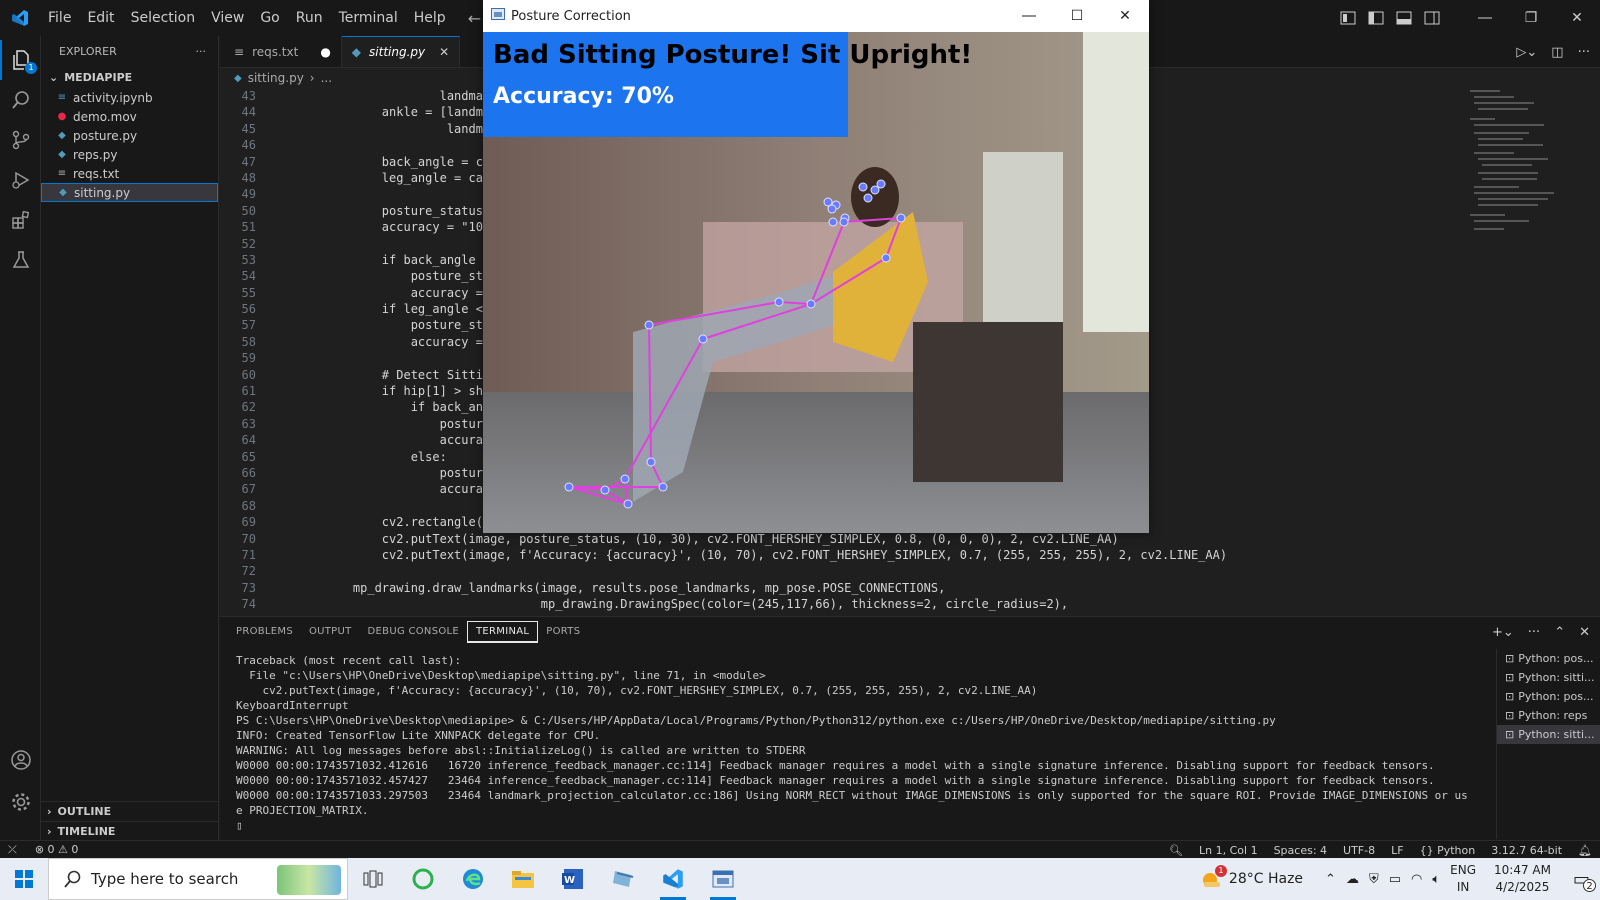  I want to click on file-item: ◆ posture.py, so click(129, 135).